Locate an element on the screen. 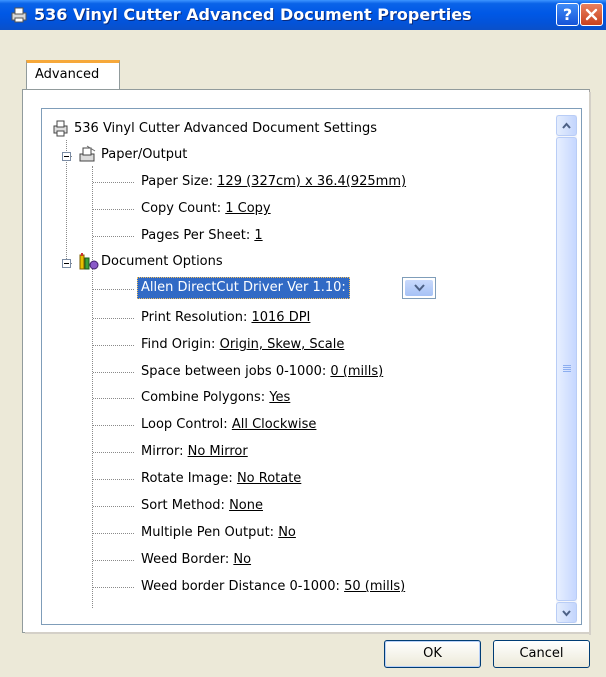  tree-item: Multiple Pen Output: No is located at coordinates (218, 533).